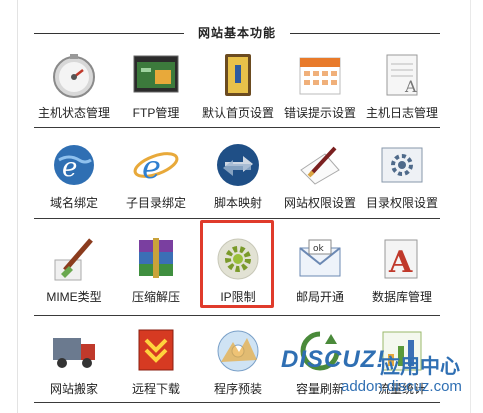  I want to click on section-header: 网站基本功能, so click(237, 33).